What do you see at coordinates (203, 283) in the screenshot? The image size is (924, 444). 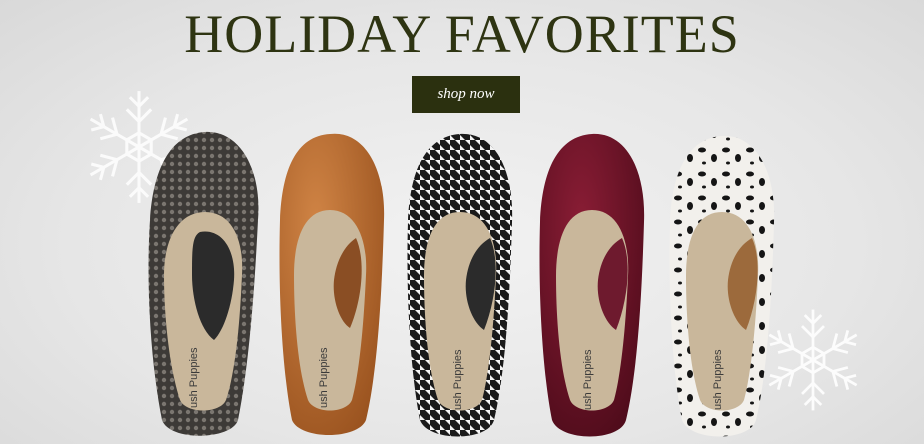 I see `product-shoe-black-lace` at bounding box center [203, 283].